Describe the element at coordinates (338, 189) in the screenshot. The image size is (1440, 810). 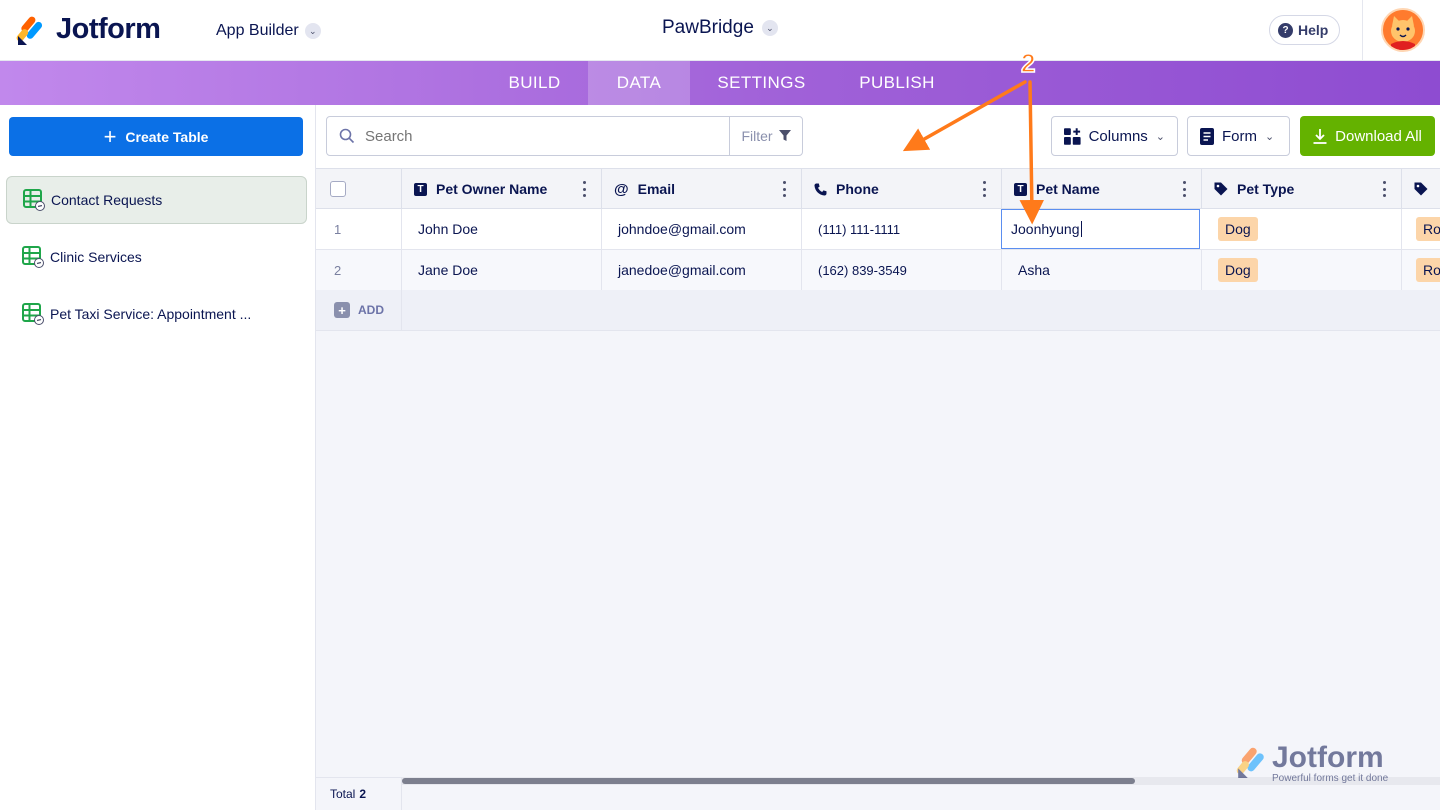
I see `select-all-checkbox` at that location.